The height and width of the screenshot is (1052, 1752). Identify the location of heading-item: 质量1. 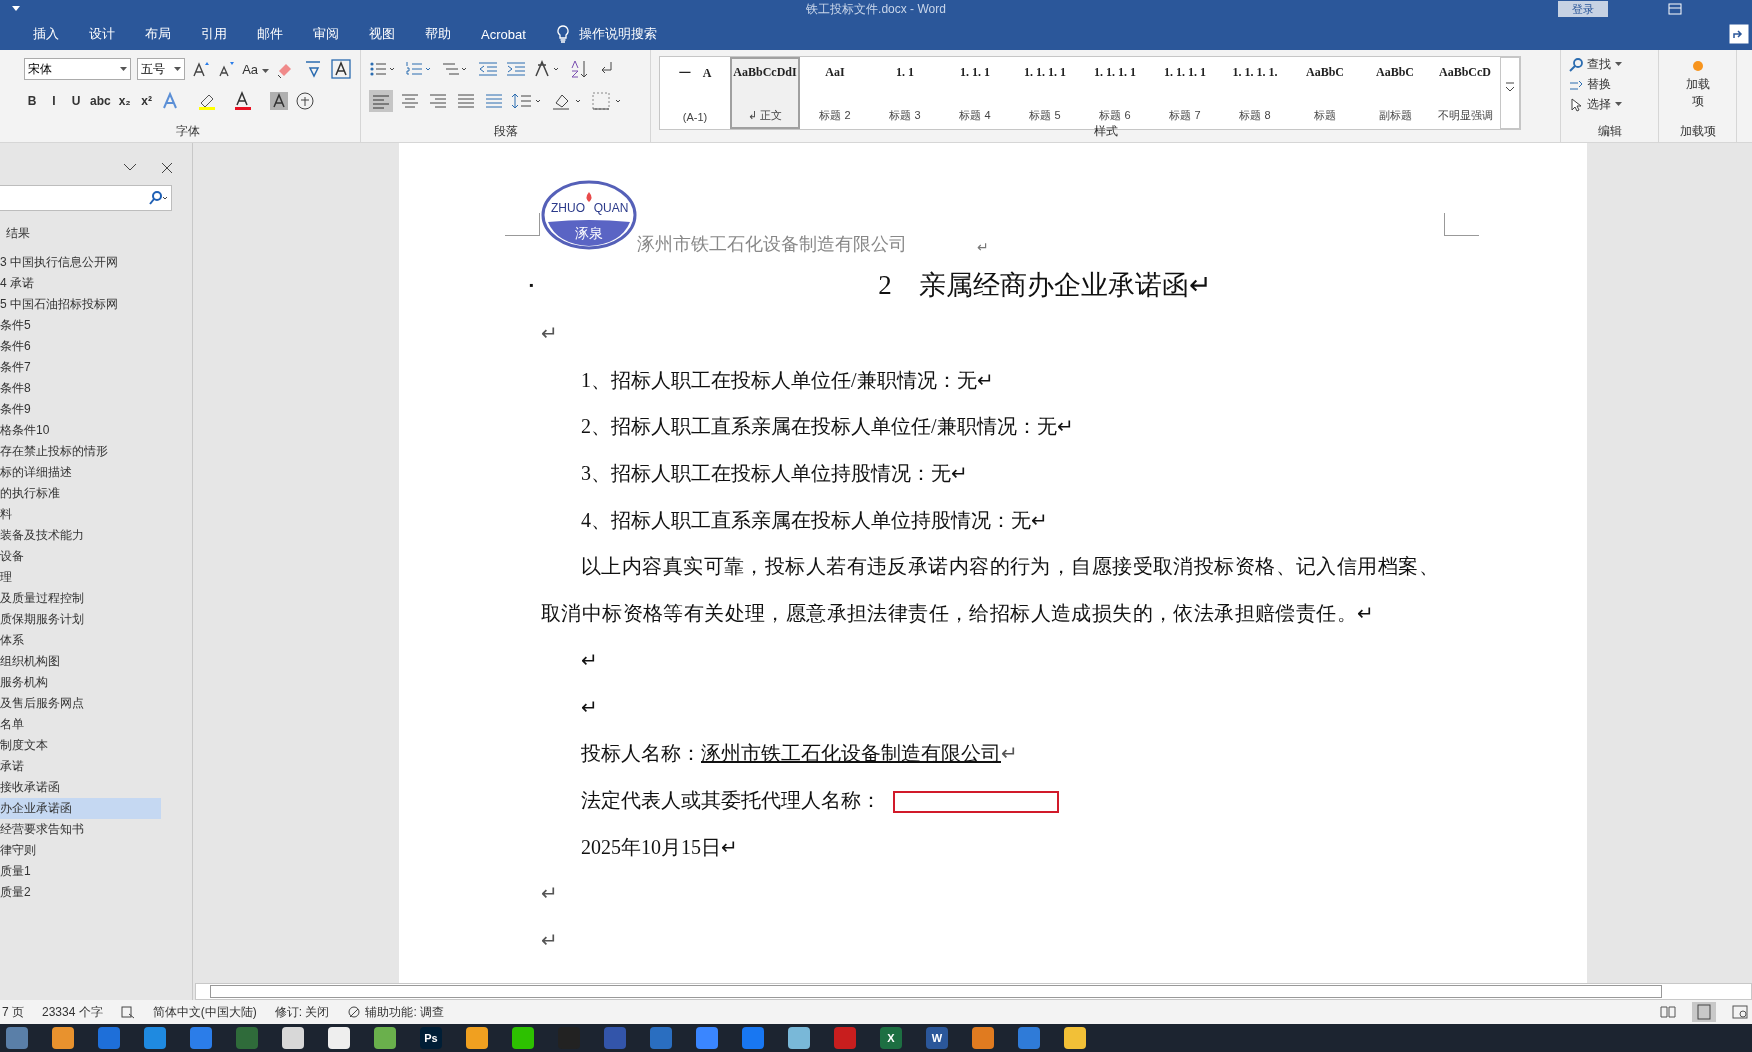
(80, 871).